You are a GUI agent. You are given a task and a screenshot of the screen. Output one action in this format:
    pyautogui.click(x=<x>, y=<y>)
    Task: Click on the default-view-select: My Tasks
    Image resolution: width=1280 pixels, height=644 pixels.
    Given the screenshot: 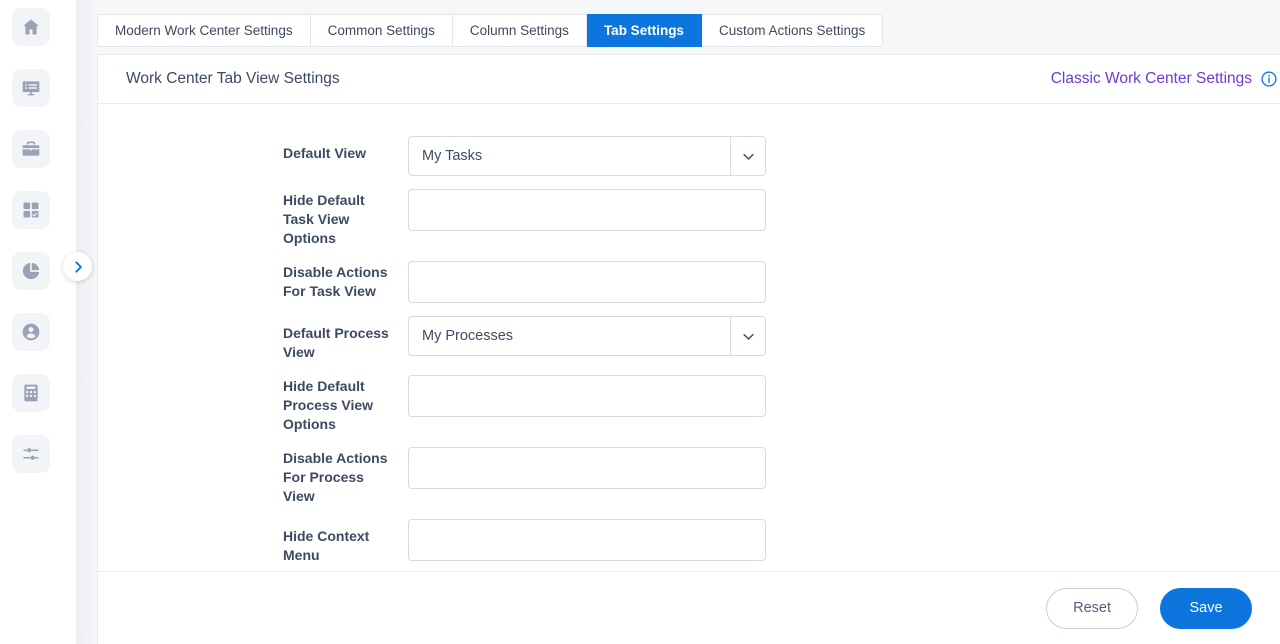 What is the action you would take?
    pyautogui.click(x=587, y=156)
    